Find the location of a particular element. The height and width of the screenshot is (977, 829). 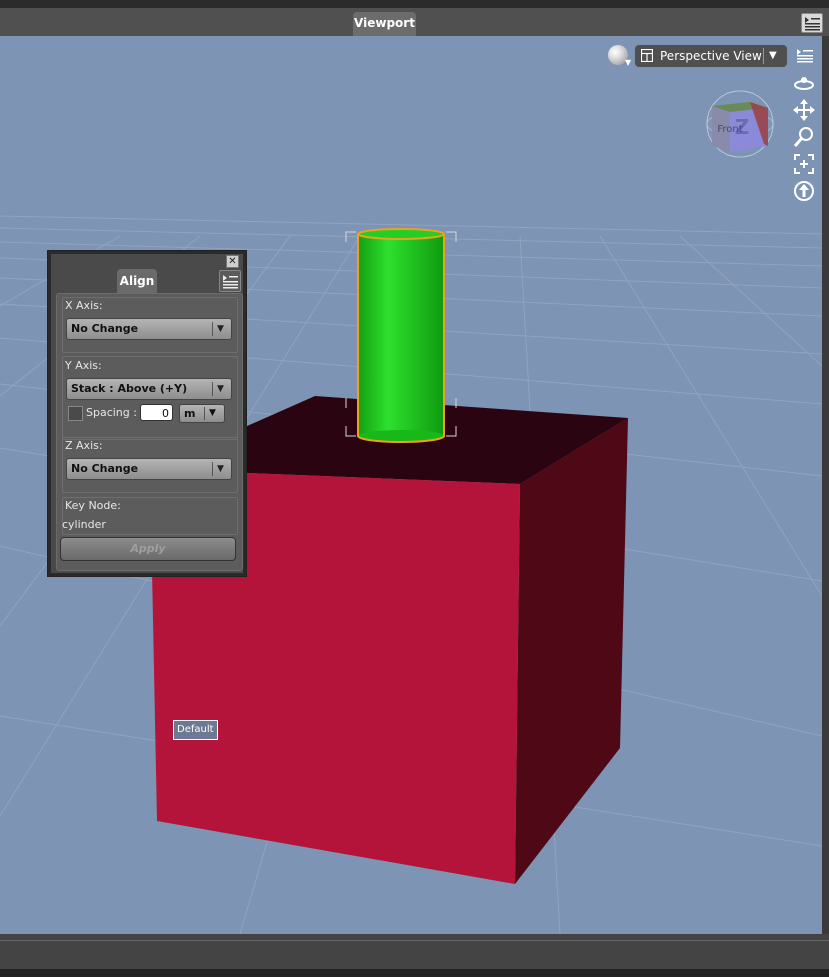

key-node-value: cylinder is located at coordinates (84, 524).